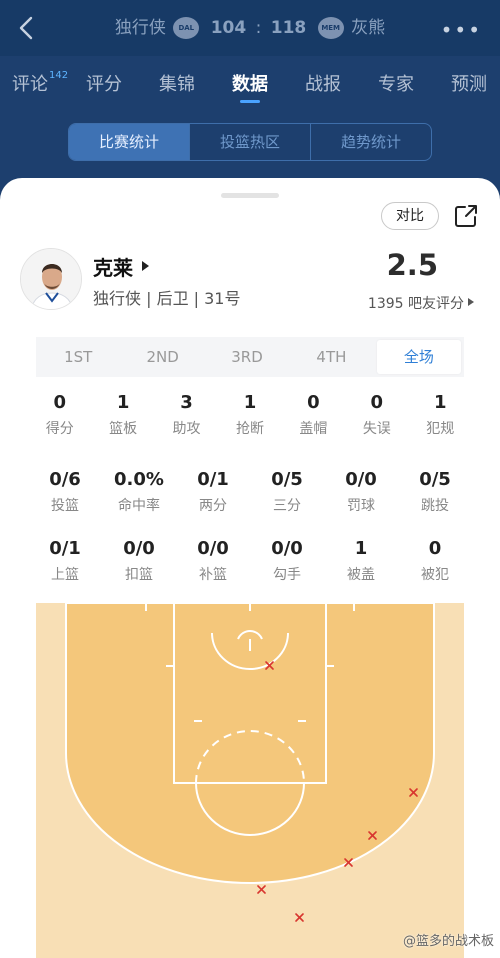 The height and width of the screenshot is (958, 500). I want to click on shooting-stats-row: 0/6 投篮 0.0% 命中率 0/1 两分 0/5 三分 0/0 罚球 0/5 跳投, so click(250, 491).